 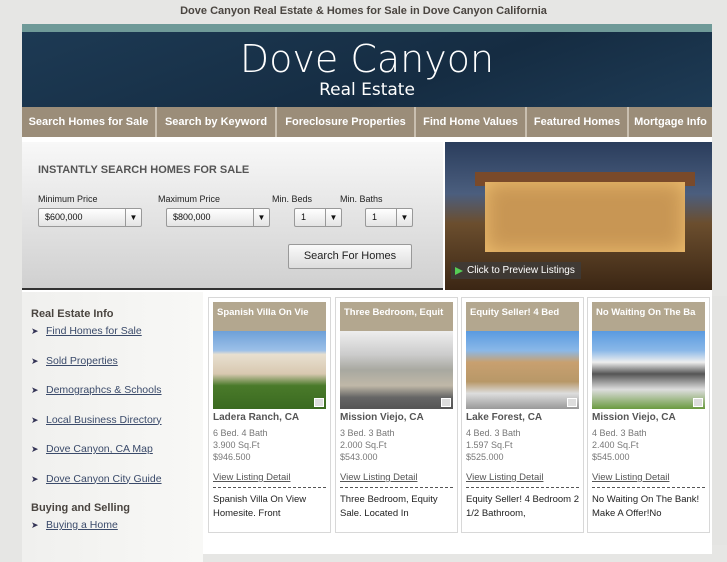 I want to click on sidebar-link-buying: Buying a Home, so click(x=82, y=525).